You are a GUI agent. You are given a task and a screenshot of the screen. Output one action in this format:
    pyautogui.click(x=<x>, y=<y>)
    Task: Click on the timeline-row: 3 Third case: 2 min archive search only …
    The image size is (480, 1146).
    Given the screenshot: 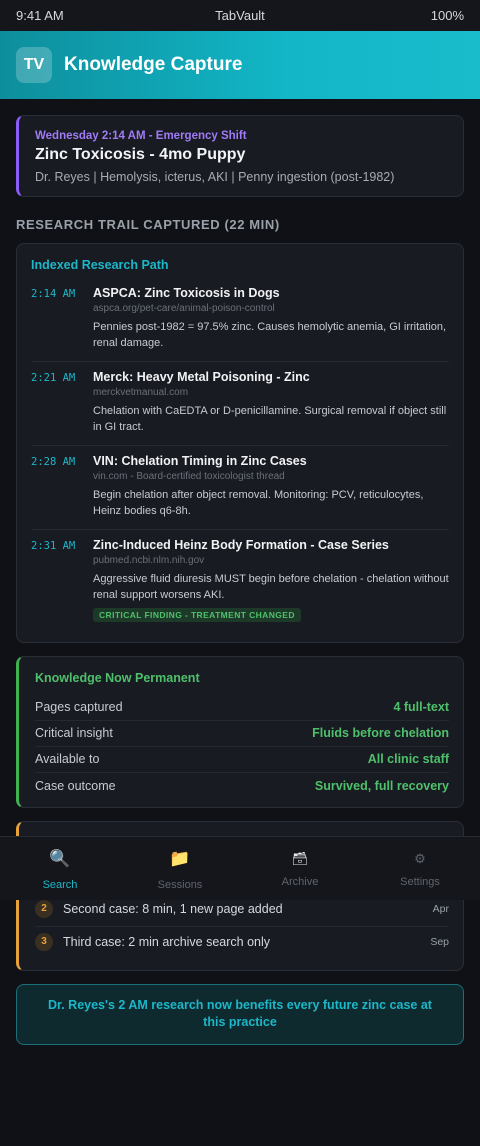 What is the action you would take?
    pyautogui.click(x=242, y=941)
    